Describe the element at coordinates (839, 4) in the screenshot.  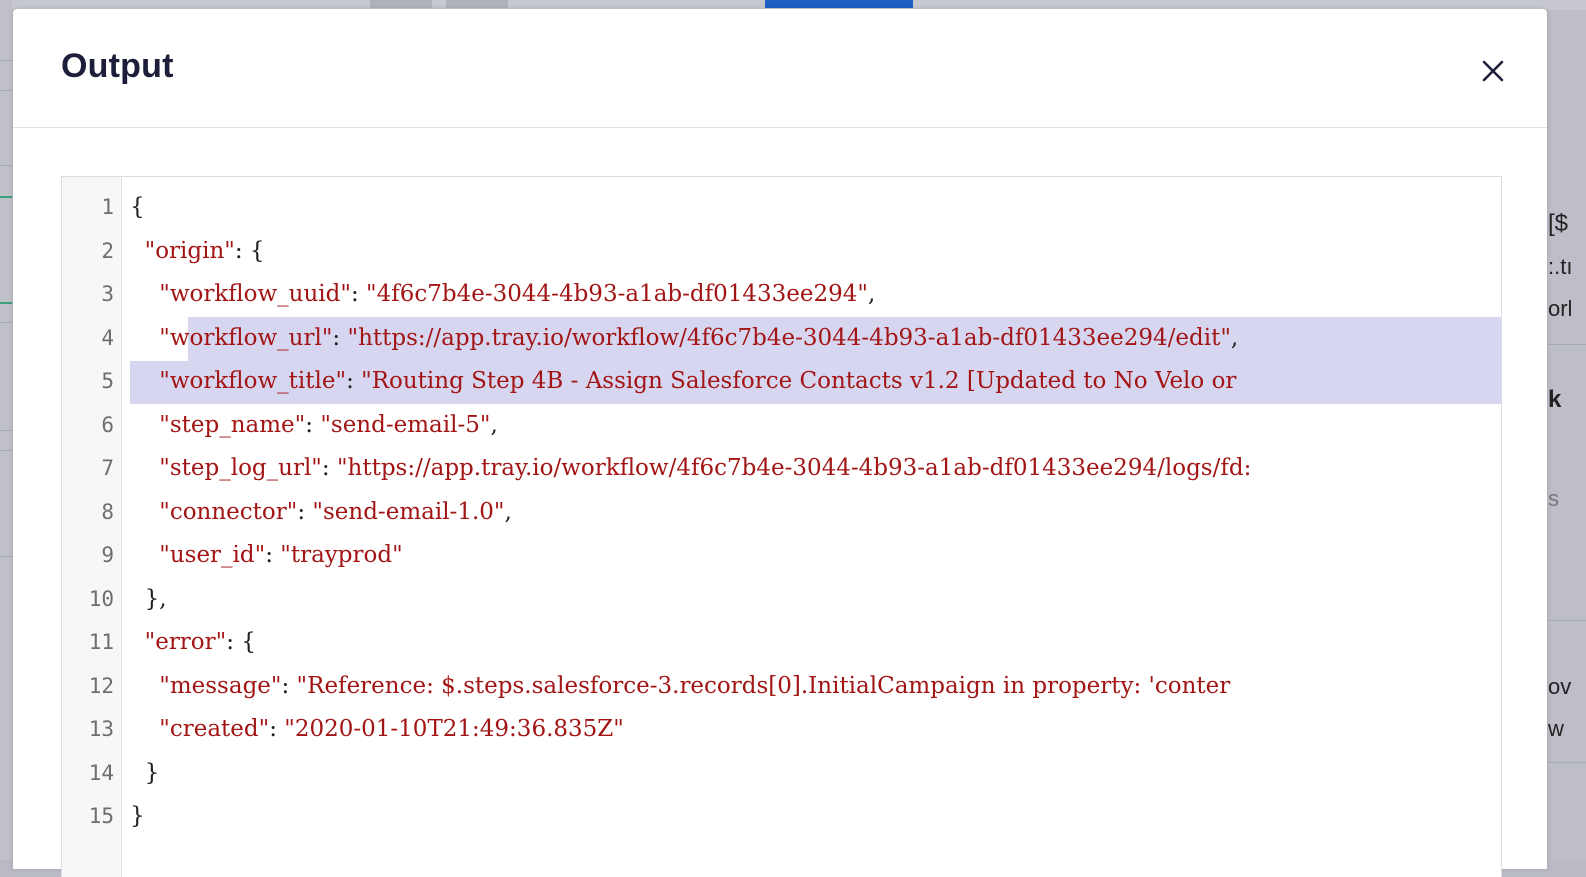
I see `background-active-tab` at that location.